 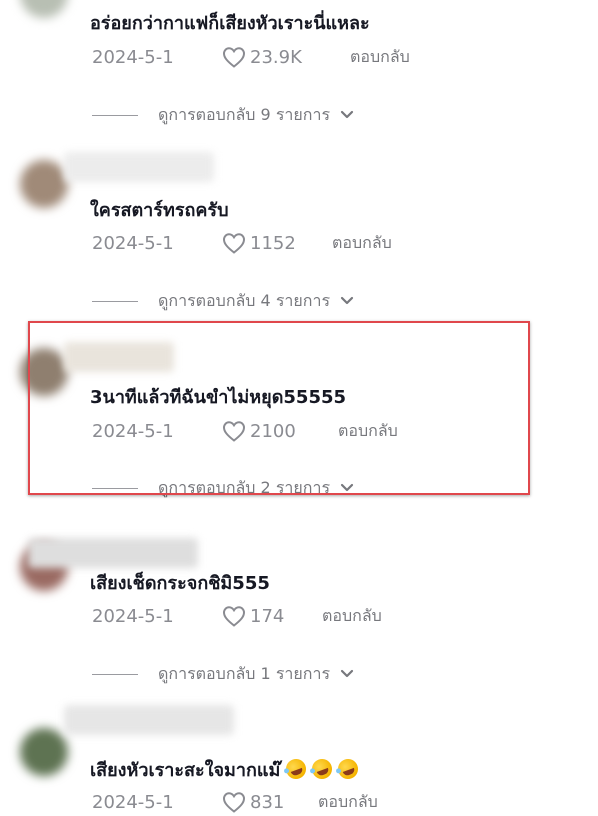 I want to click on like-count: 831, so click(x=267, y=802).